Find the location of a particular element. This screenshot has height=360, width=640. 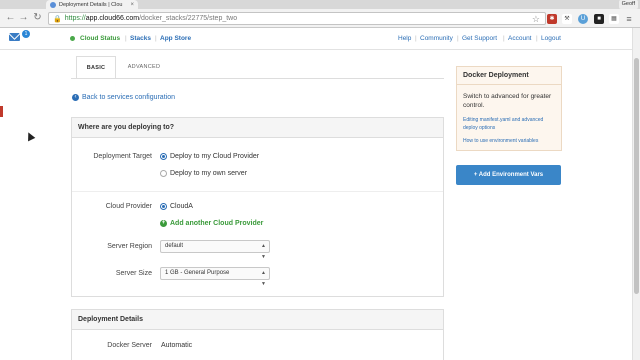

back-to-services-link: ‹ Back to services configuration is located at coordinates (123, 97).